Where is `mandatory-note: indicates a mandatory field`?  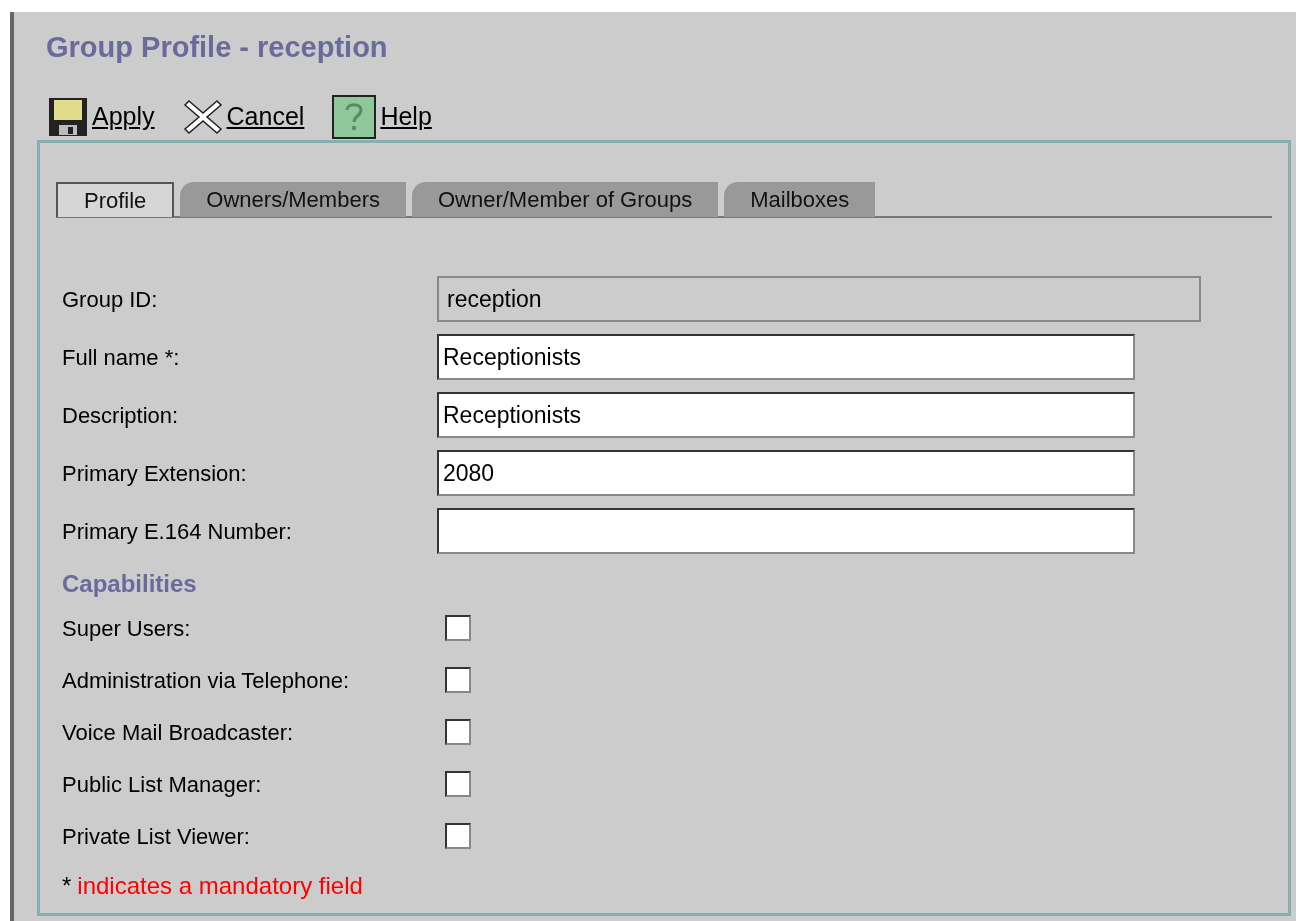
mandatory-note: indicates a mandatory field is located at coordinates (220, 886).